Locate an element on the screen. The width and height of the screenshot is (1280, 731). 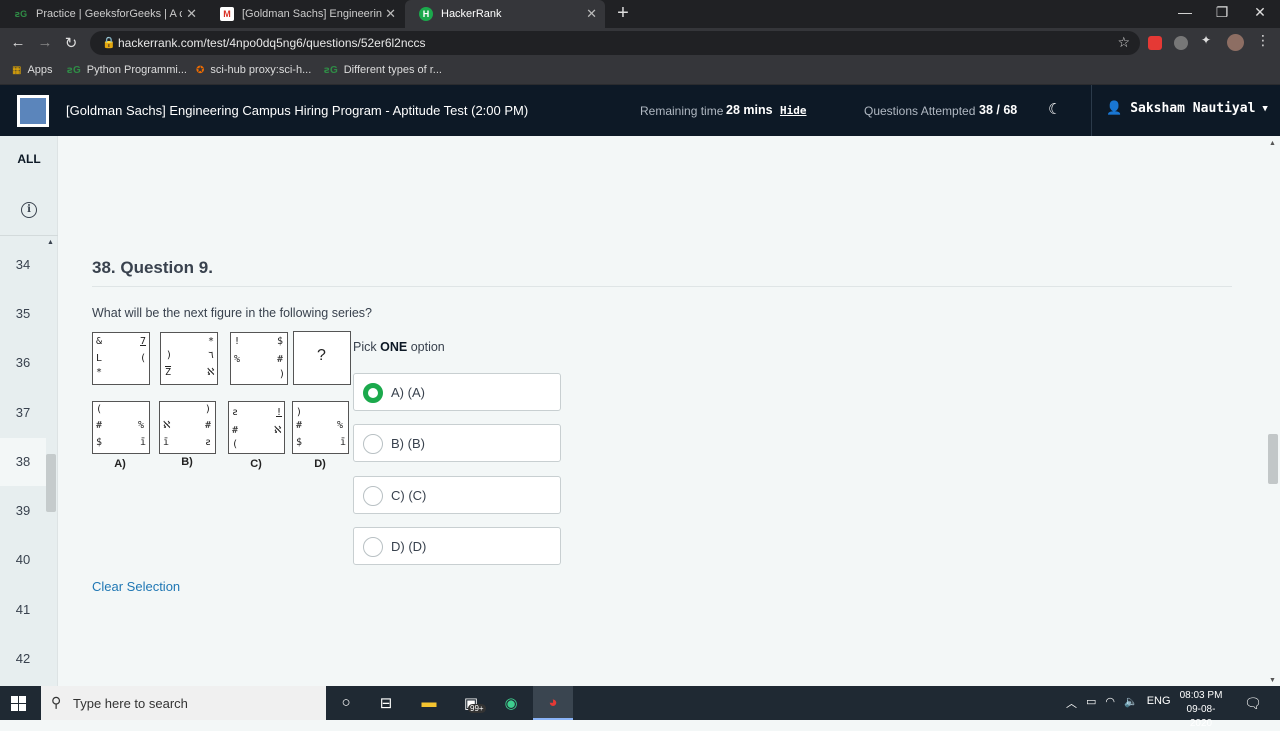
clock: 08:03 PM 09-08-2020 is located at coordinates (1201, 710).